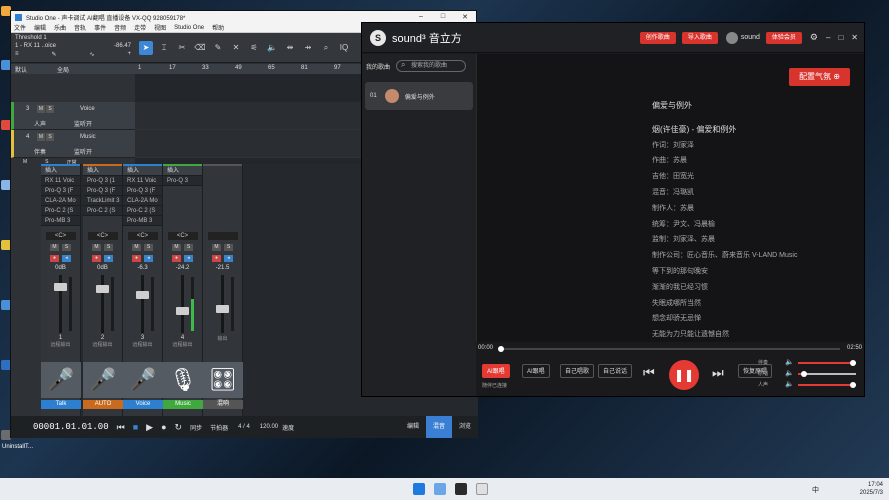 Image resolution: width=889 pixels, height=500 pixels. I want to click on import-song-button: 导入歌曲, so click(699, 37).